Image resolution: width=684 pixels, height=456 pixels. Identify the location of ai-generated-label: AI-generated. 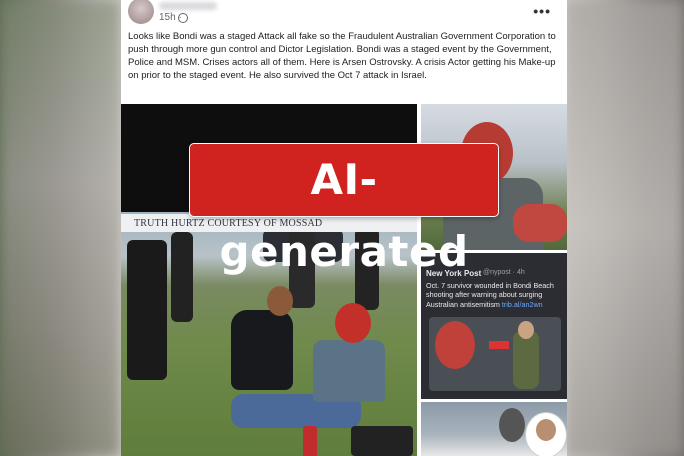
(344, 215).